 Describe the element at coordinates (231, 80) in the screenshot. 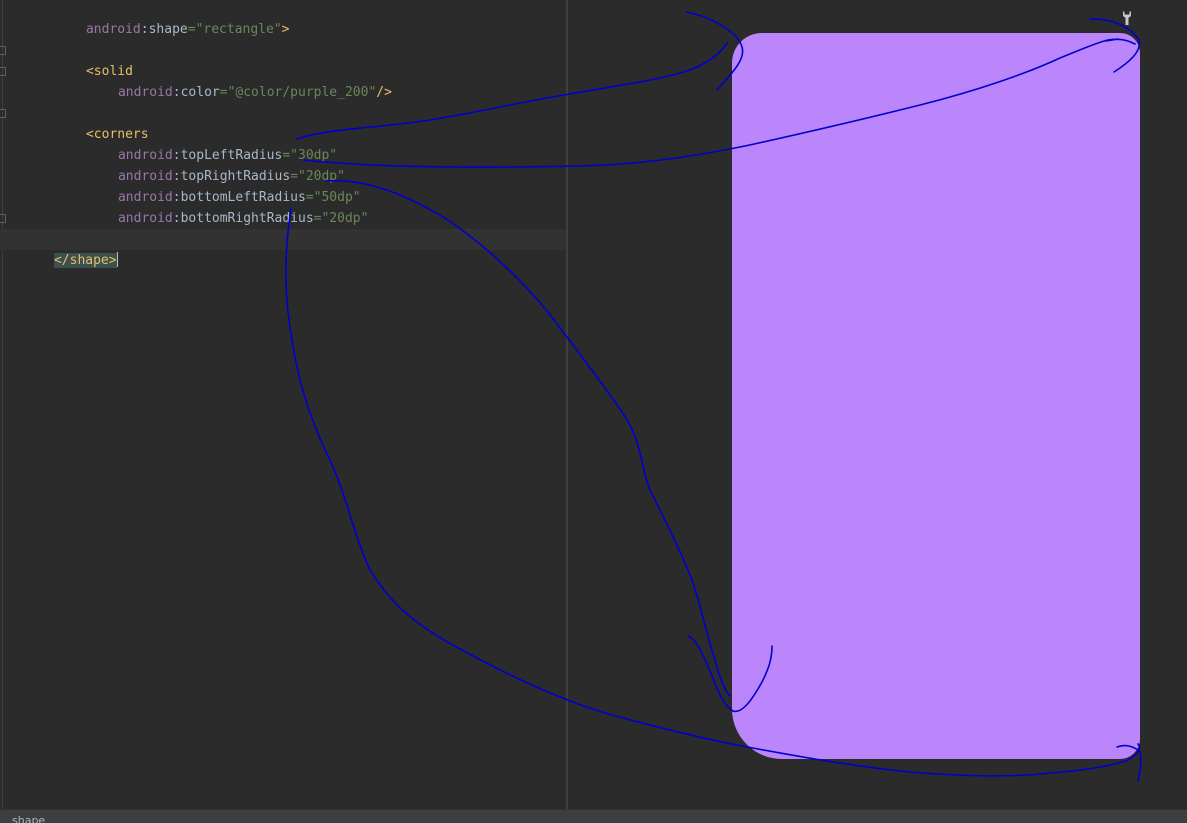

I see `code-line-color-attr: android:color="@color/purple_200"/>` at that location.